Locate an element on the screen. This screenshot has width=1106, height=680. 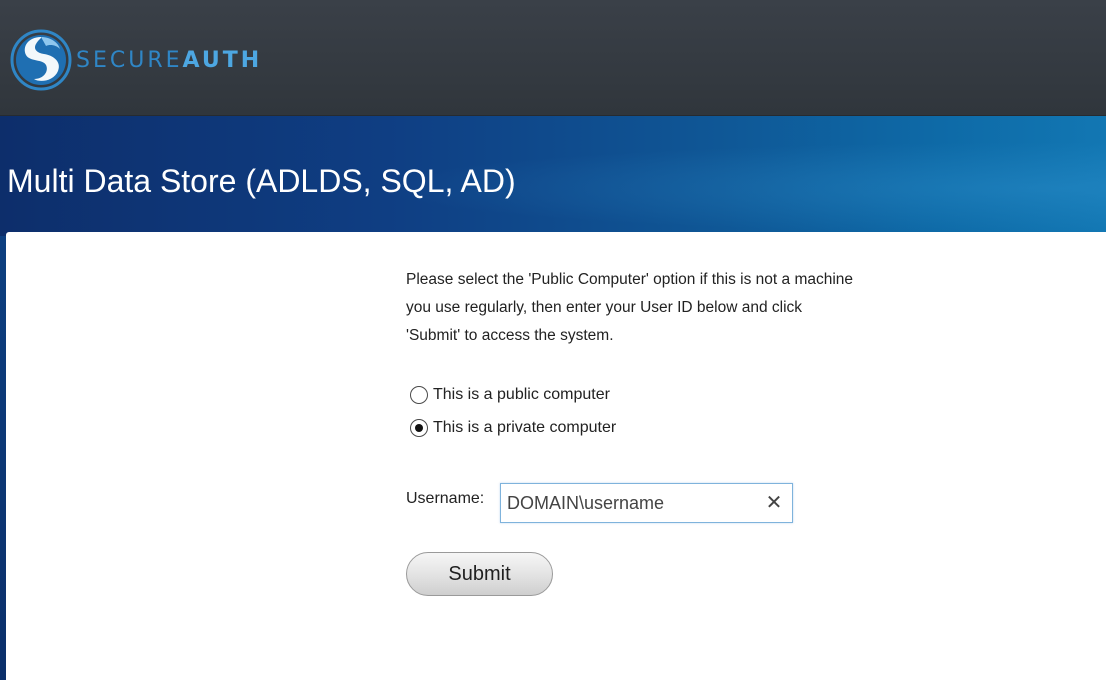
instructions-line-3: 'Submit' to access the system. is located at coordinates (510, 335).